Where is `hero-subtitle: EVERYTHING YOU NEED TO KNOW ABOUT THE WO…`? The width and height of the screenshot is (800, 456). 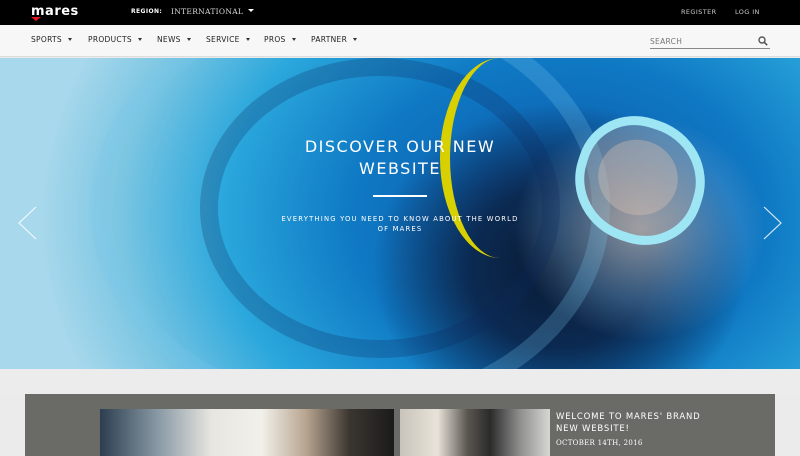
hero-subtitle: EVERYTHING YOU NEED TO KNOW ABOUT THE WO… is located at coordinates (400, 224).